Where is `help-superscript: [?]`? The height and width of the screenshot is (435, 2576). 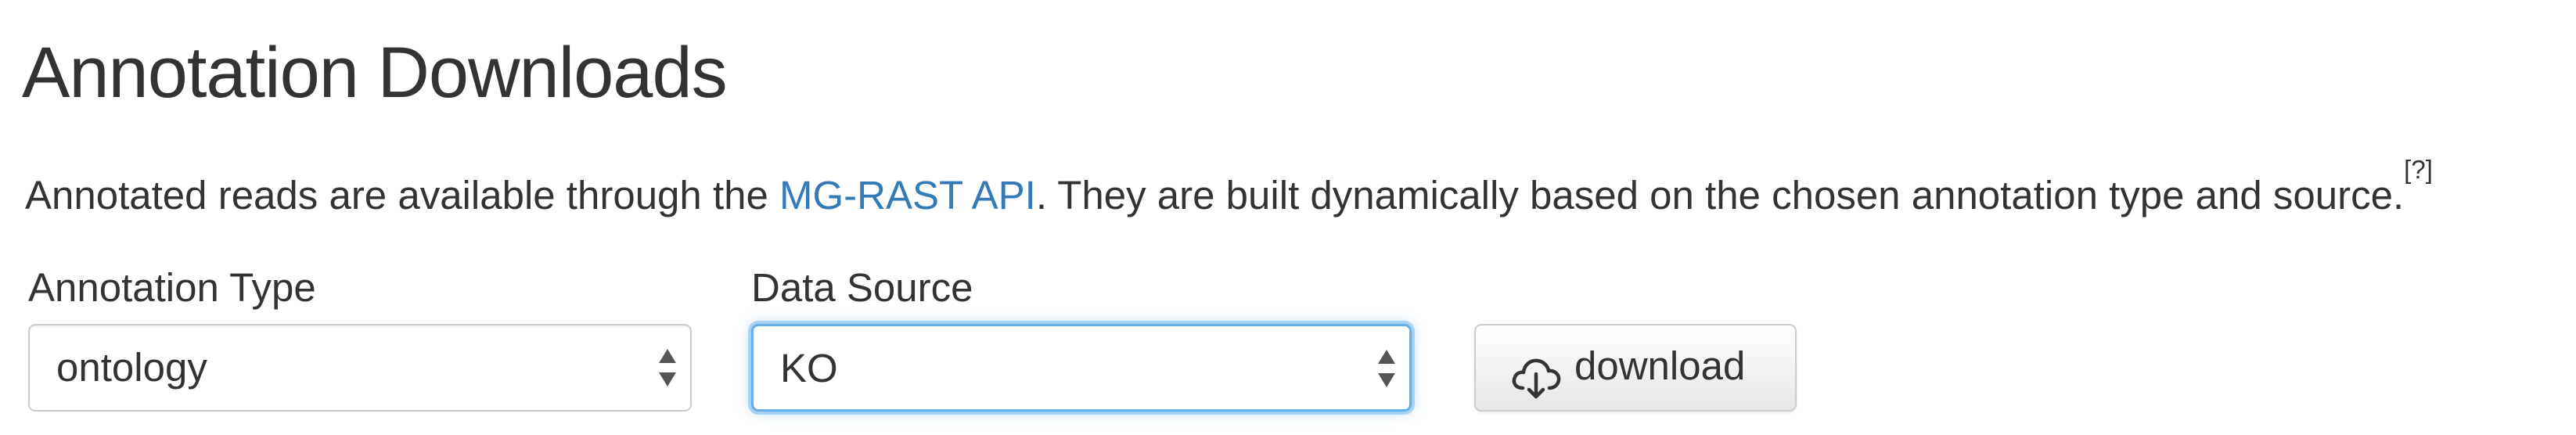
help-superscript: [?] is located at coordinates (2418, 169).